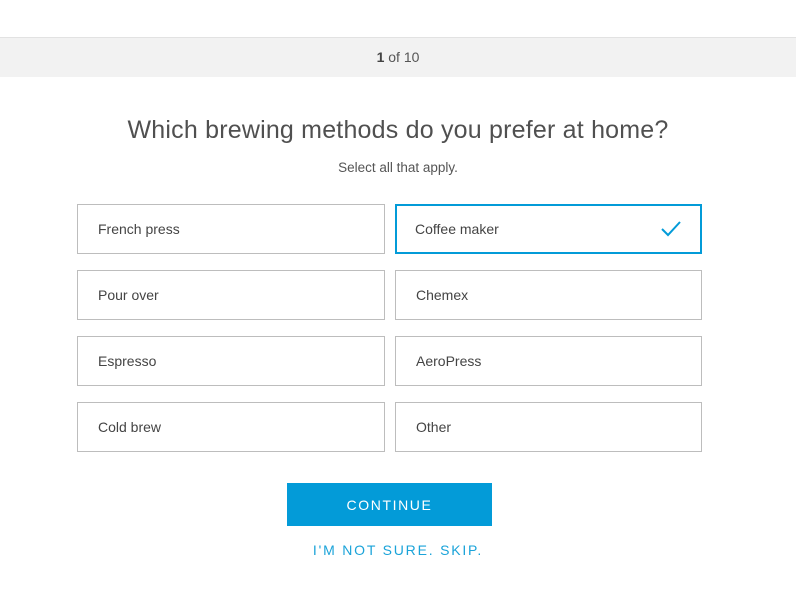 This screenshot has height=600, width=796. I want to click on option-label: Coffee maker, so click(457, 229).